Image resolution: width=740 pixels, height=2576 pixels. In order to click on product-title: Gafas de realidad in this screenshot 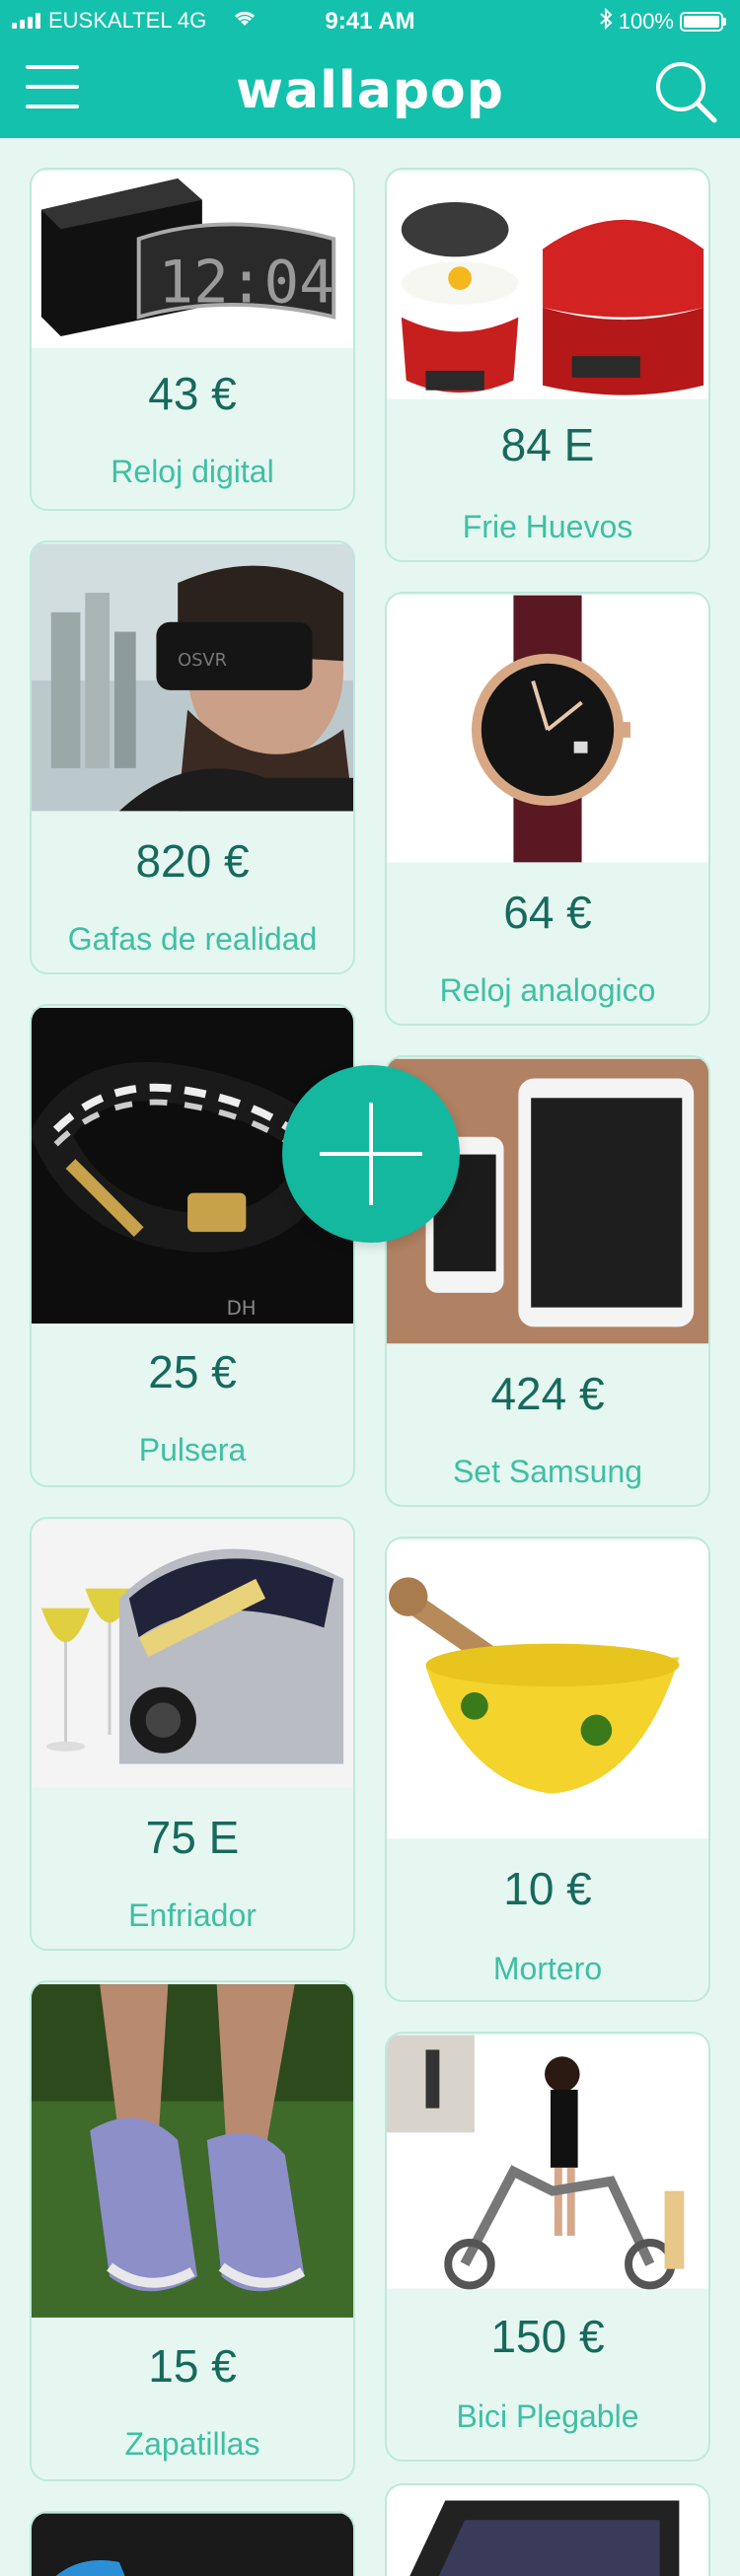, I will do `click(192, 939)`.